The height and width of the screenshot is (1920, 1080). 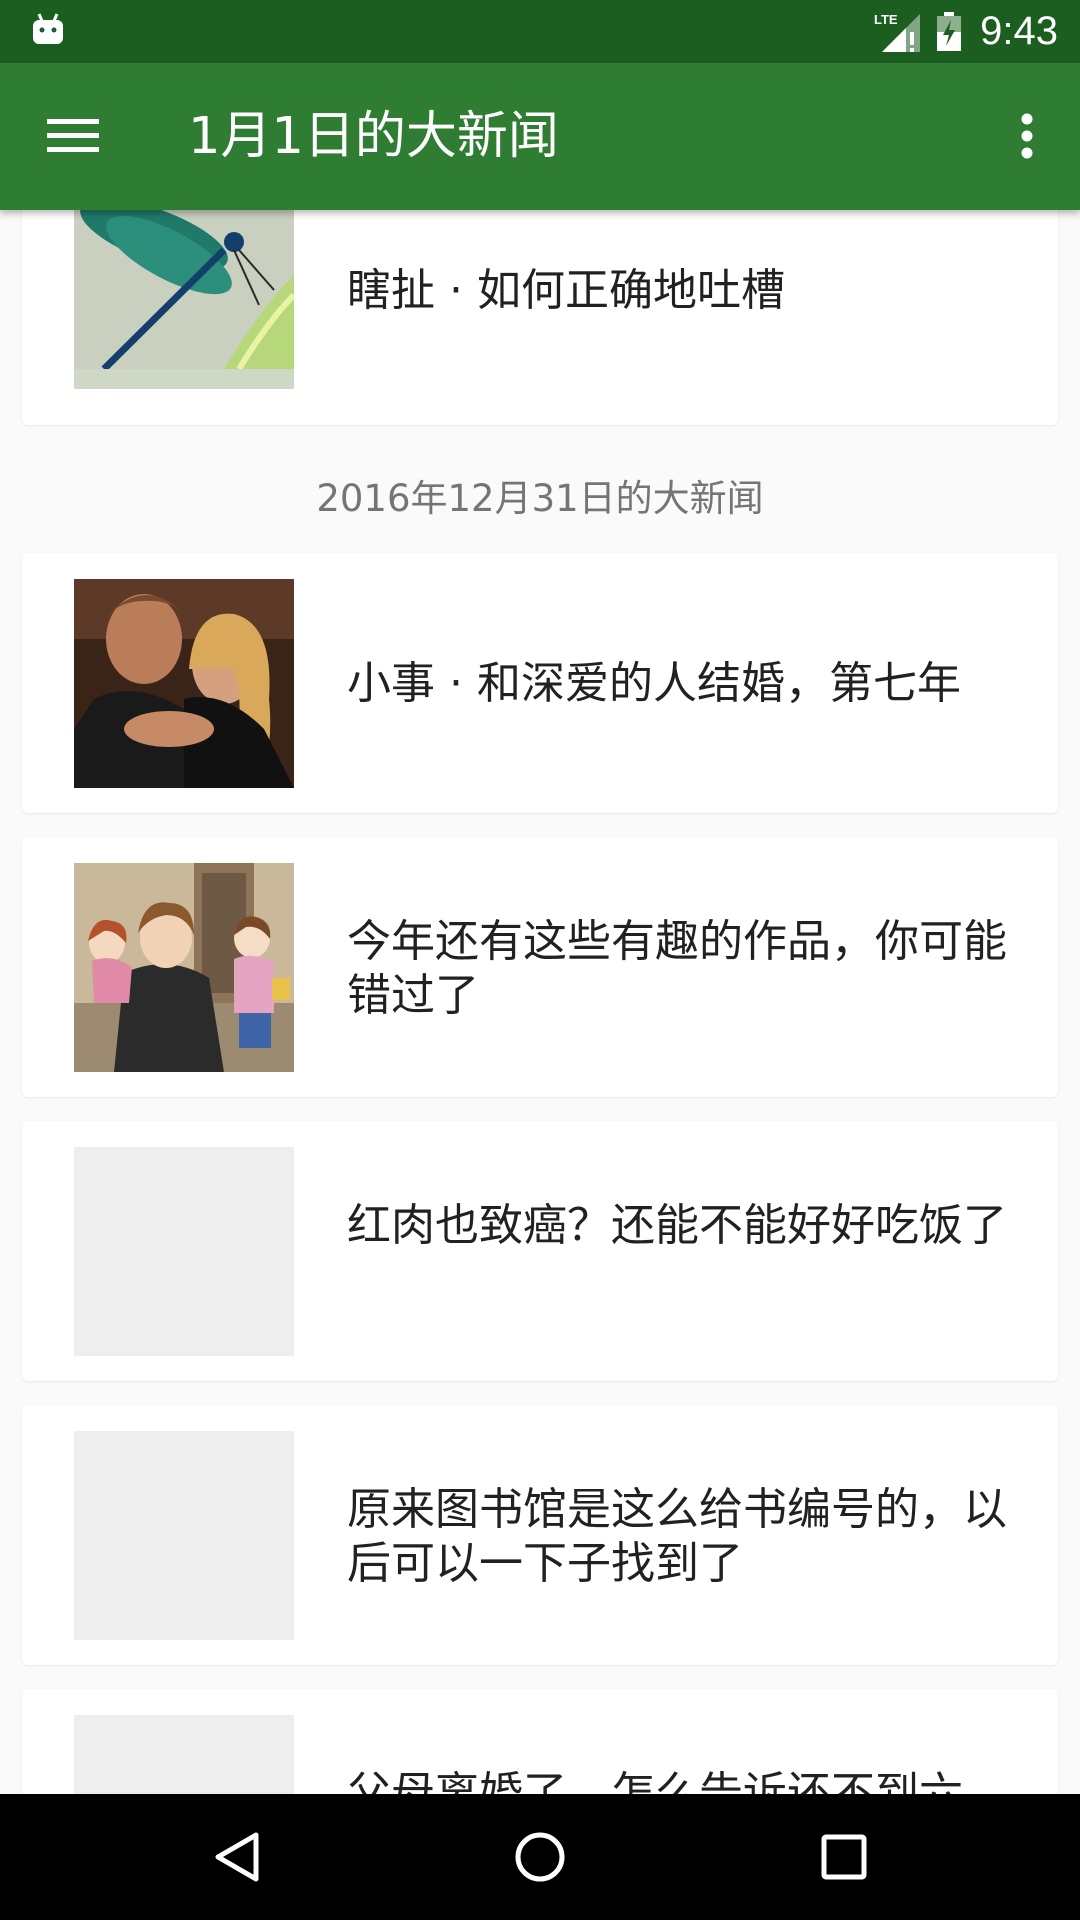 I want to click on more-vert-icon, so click(x=1027, y=136).